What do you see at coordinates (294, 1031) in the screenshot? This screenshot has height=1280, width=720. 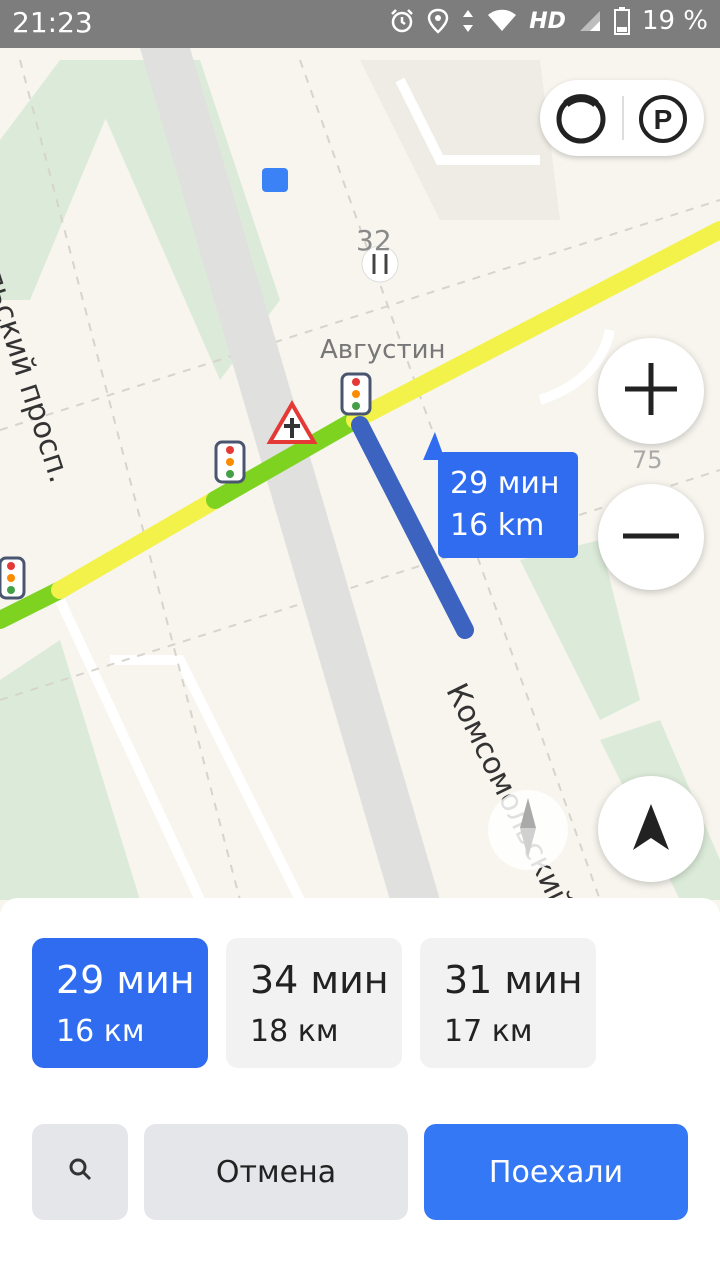 I see `route-option-distance: 18 км` at bounding box center [294, 1031].